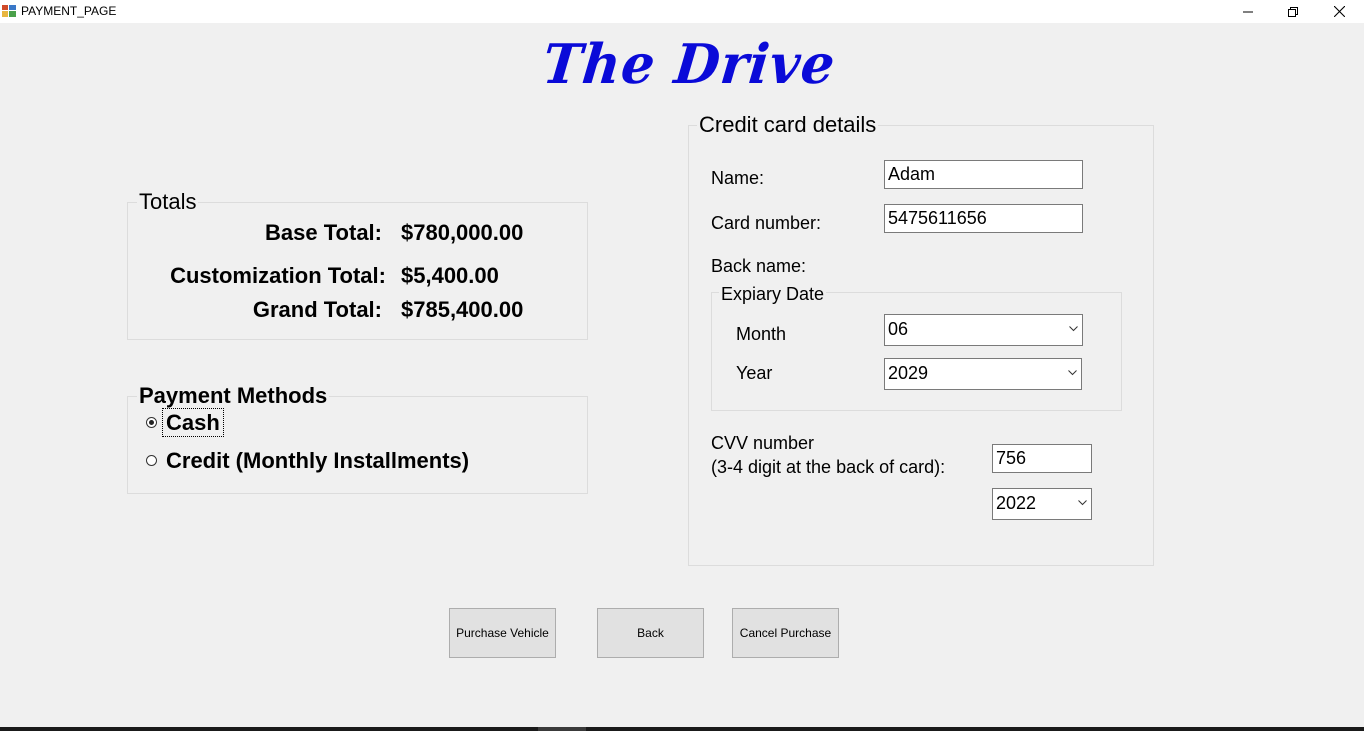 The width and height of the screenshot is (1364, 731). What do you see at coordinates (450, 275) in the screenshot?
I see `customization-total-value: $5,400.00` at bounding box center [450, 275].